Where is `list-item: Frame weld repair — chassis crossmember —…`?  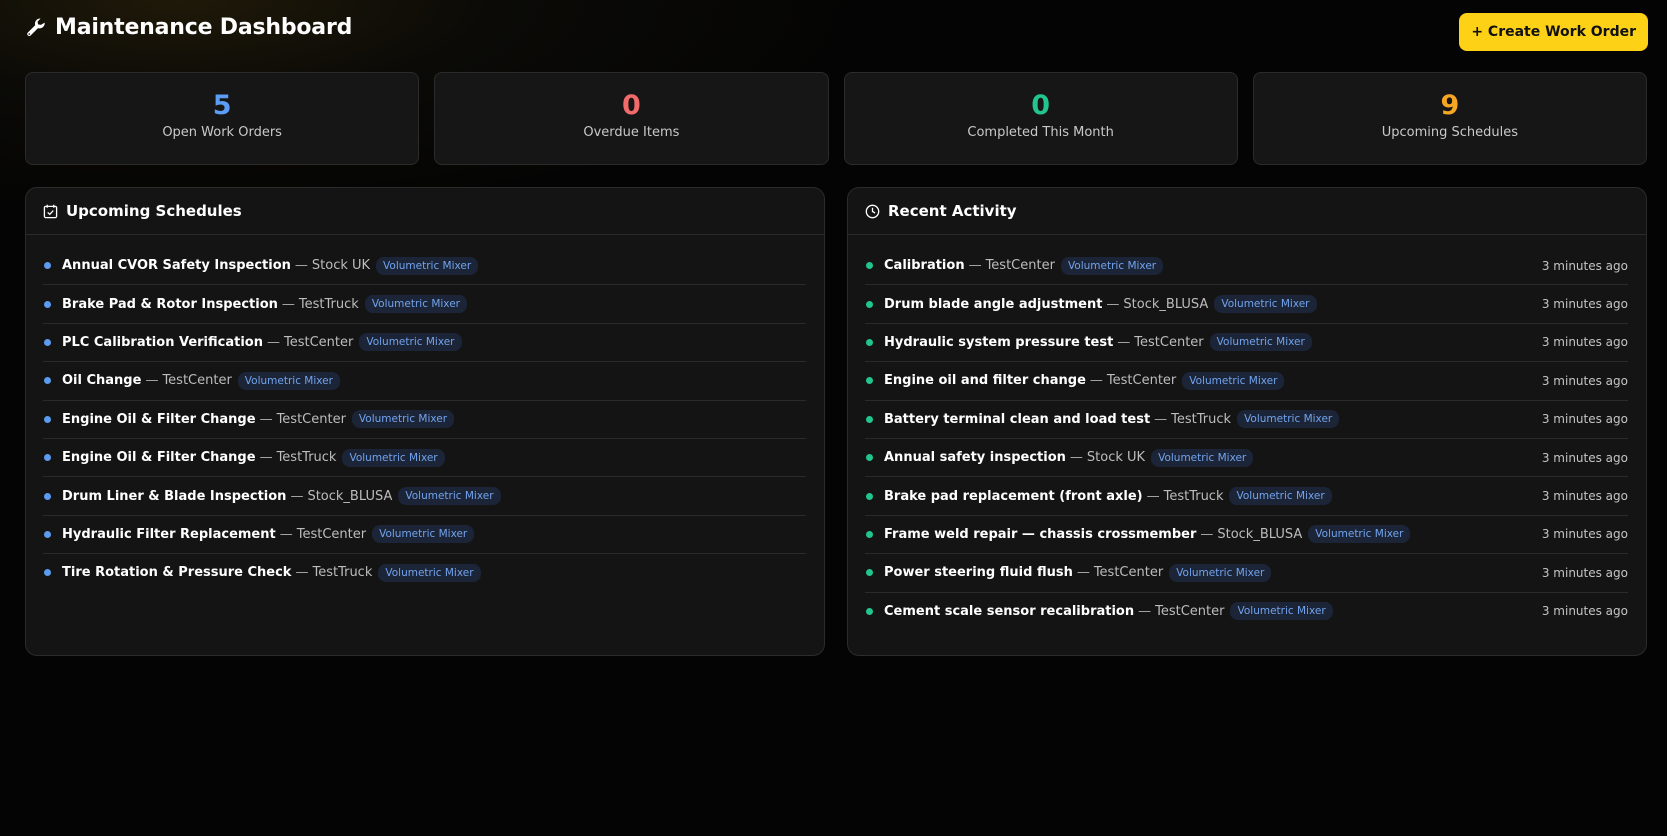
list-item: Frame weld repair — chassis crossmember —… is located at coordinates (1246, 535).